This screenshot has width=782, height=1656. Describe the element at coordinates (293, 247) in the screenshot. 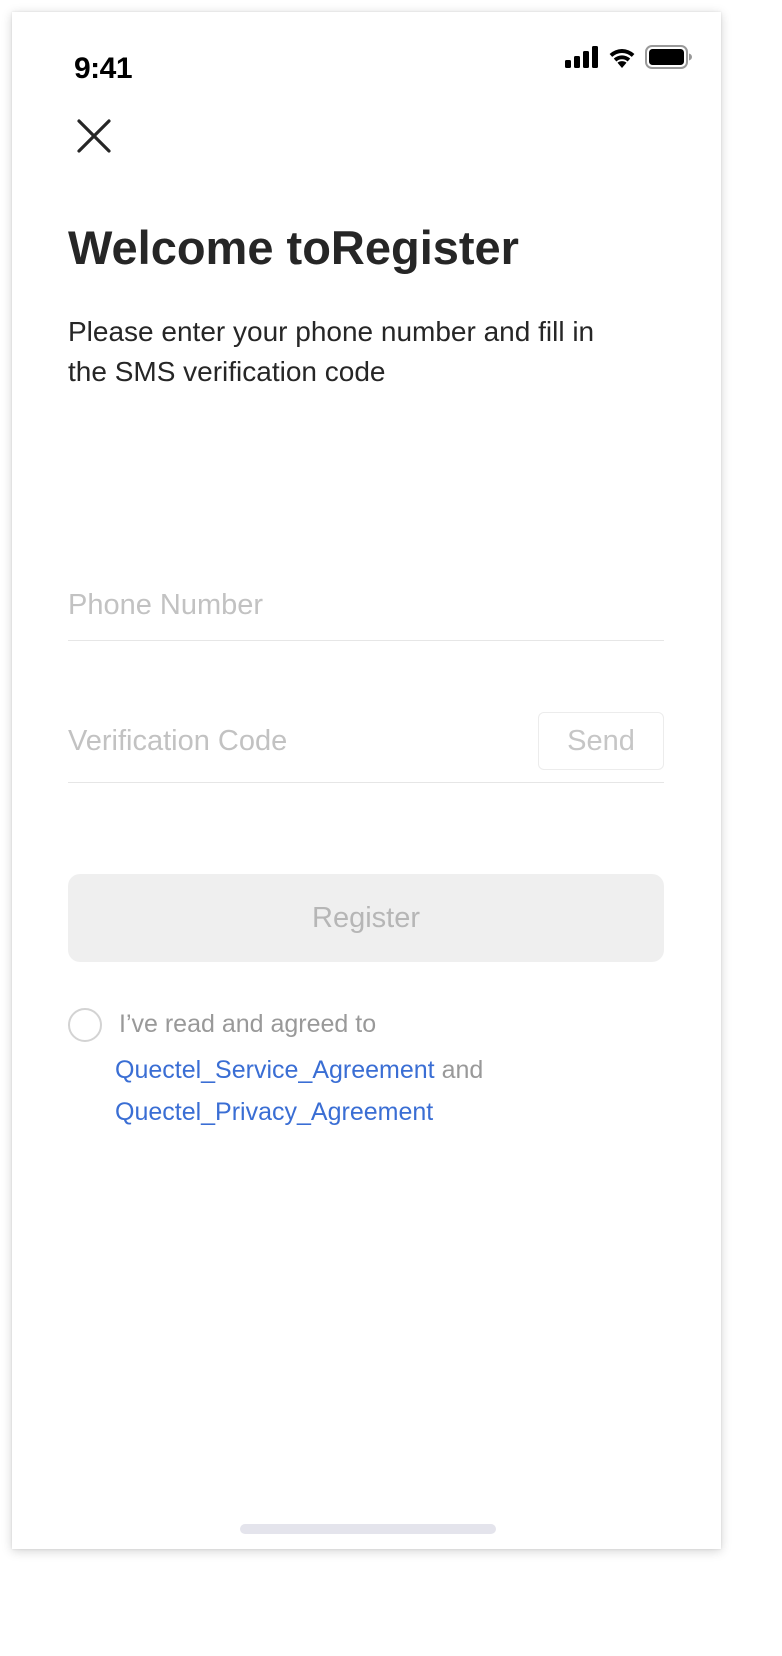

I see `page-title: Welcome toRegister` at that location.